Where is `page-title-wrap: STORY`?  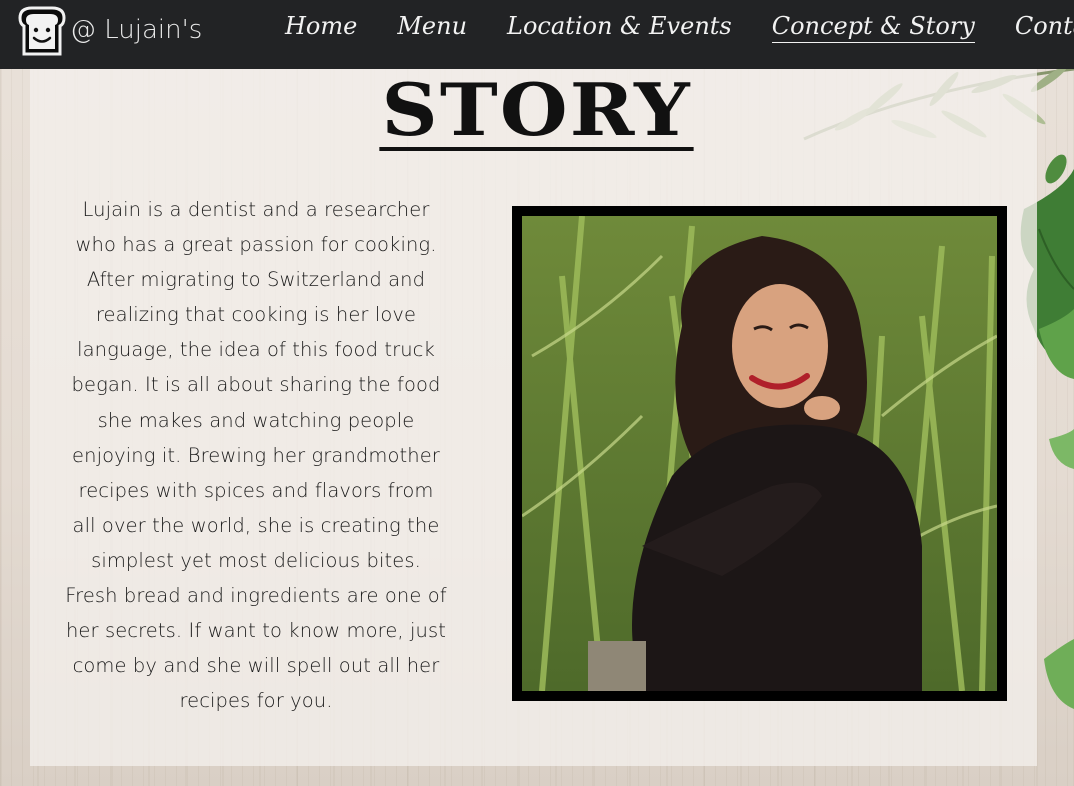 page-title-wrap: STORY is located at coordinates (537, 112).